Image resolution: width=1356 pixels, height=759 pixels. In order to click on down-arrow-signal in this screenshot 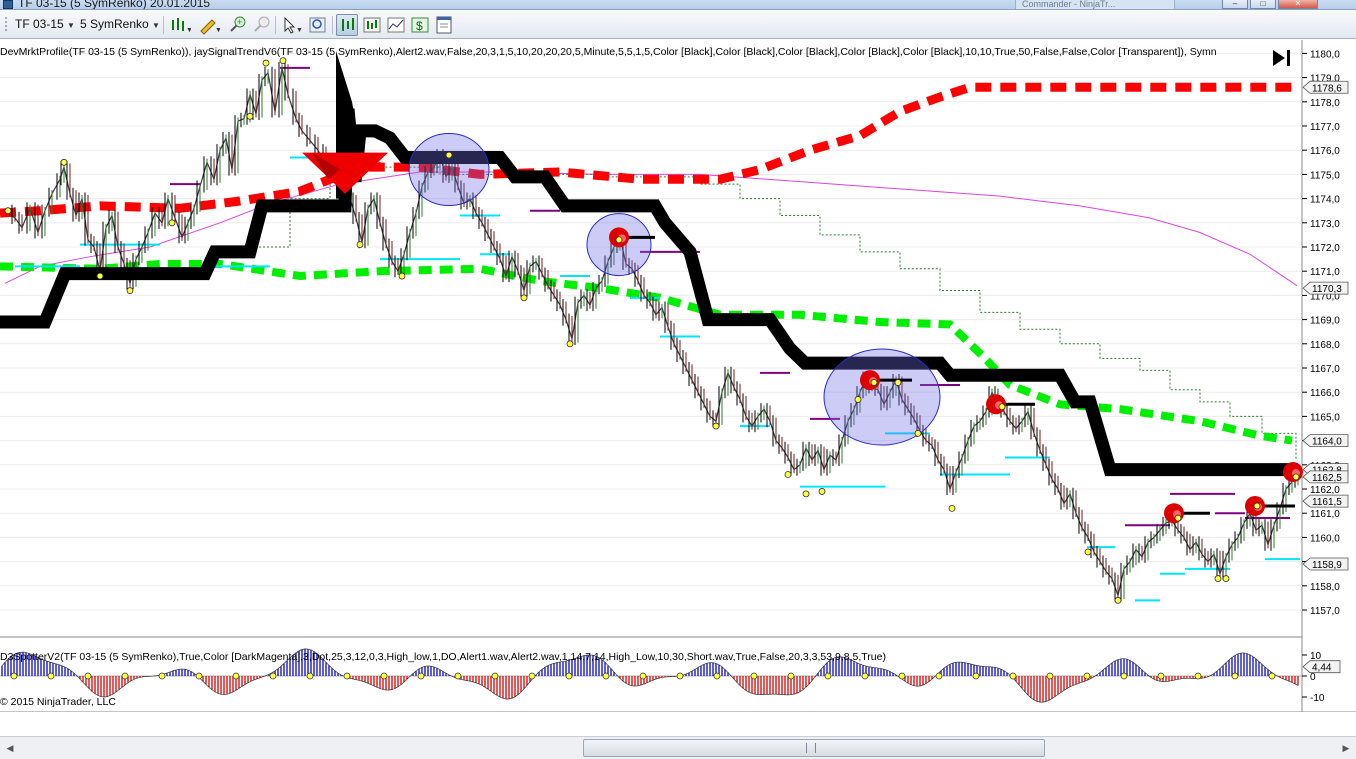, I will do `click(345, 173)`.